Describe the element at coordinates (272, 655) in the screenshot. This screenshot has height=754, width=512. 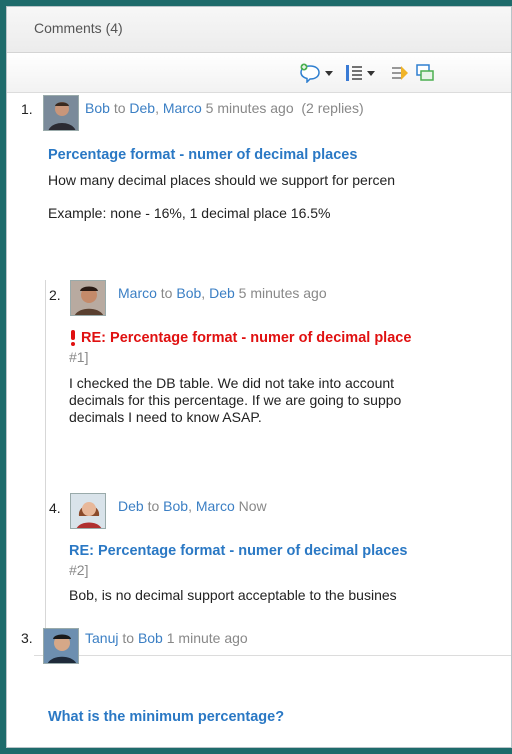
I see `divider` at that location.